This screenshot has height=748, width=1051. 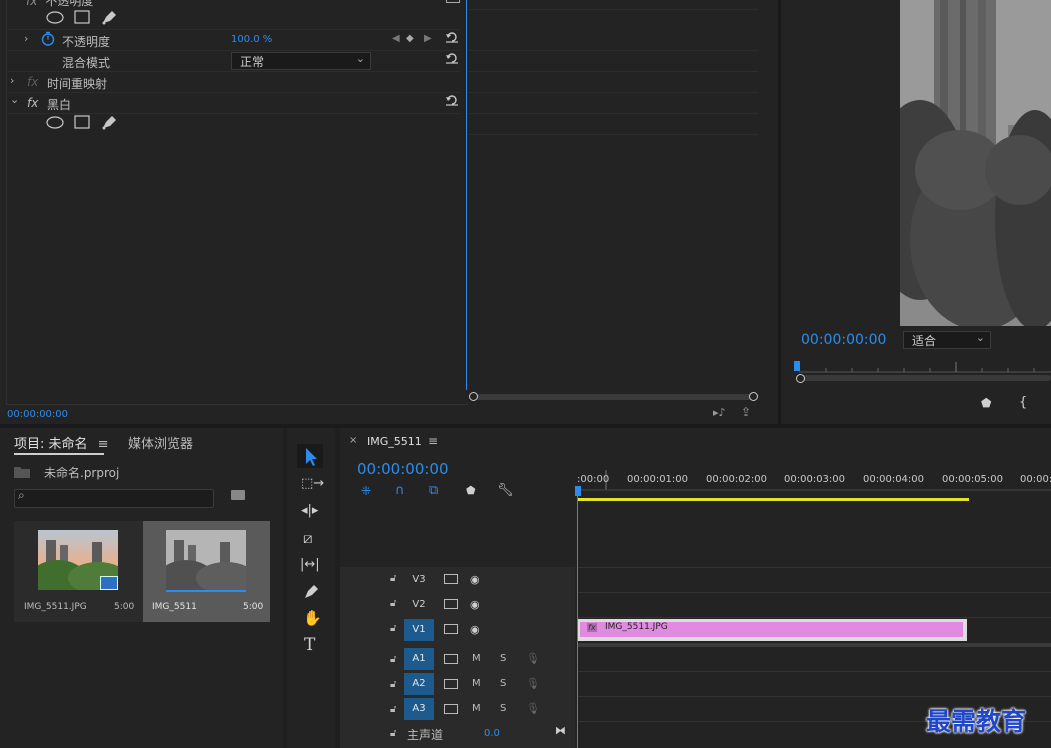 What do you see at coordinates (311, 592) in the screenshot?
I see `pen-tool-icon` at bounding box center [311, 592].